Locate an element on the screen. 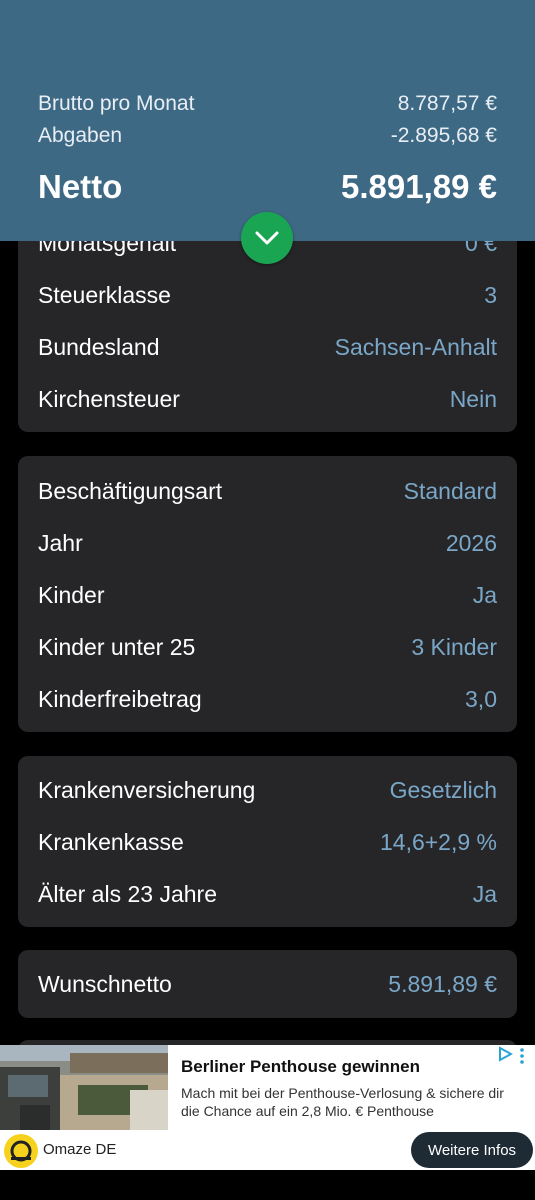  aelter-als-23-value: Ja is located at coordinates (484, 893).